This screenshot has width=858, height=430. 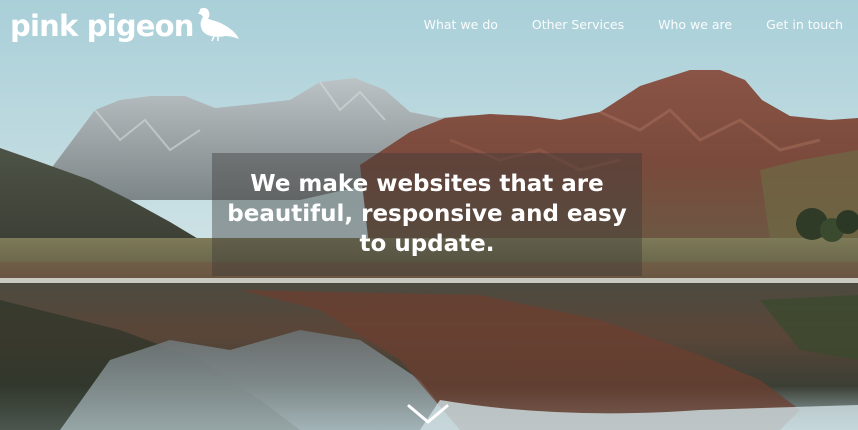 What do you see at coordinates (804, 24) in the screenshot?
I see `nav-get-in-touch: Get in touch` at bounding box center [804, 24].